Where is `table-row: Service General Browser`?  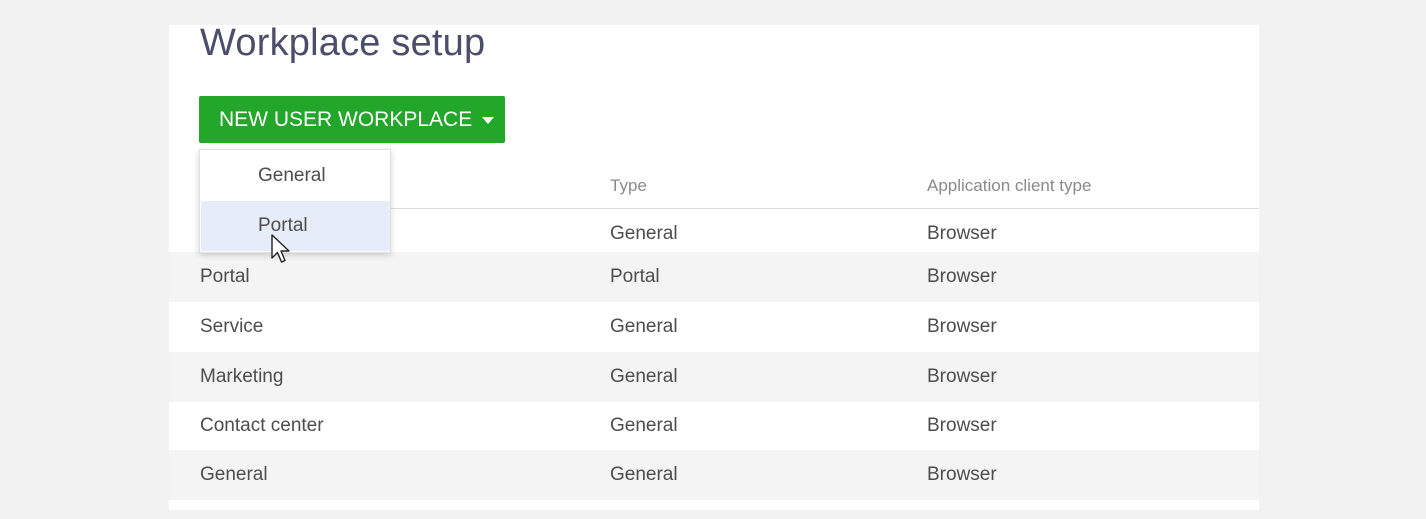 table-row: Service General Browser is located at coordinates (714, 327).